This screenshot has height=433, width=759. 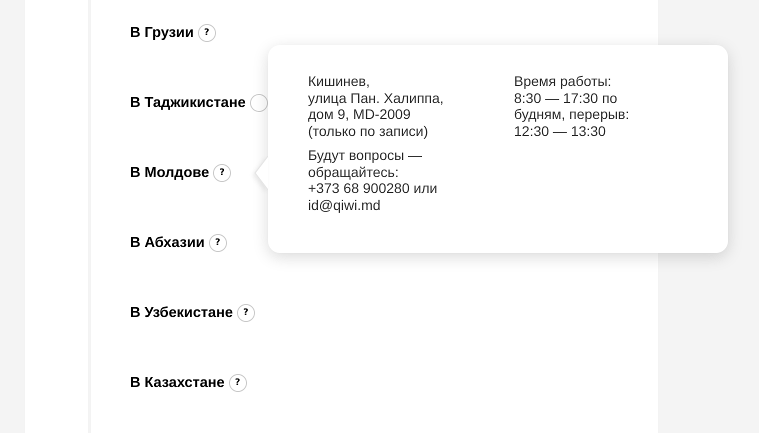 I want to click on contact-text: Будут вопросы — обращайтесь: +373 68 900280 или id@qiwi.md, so click(x=373, y=180).